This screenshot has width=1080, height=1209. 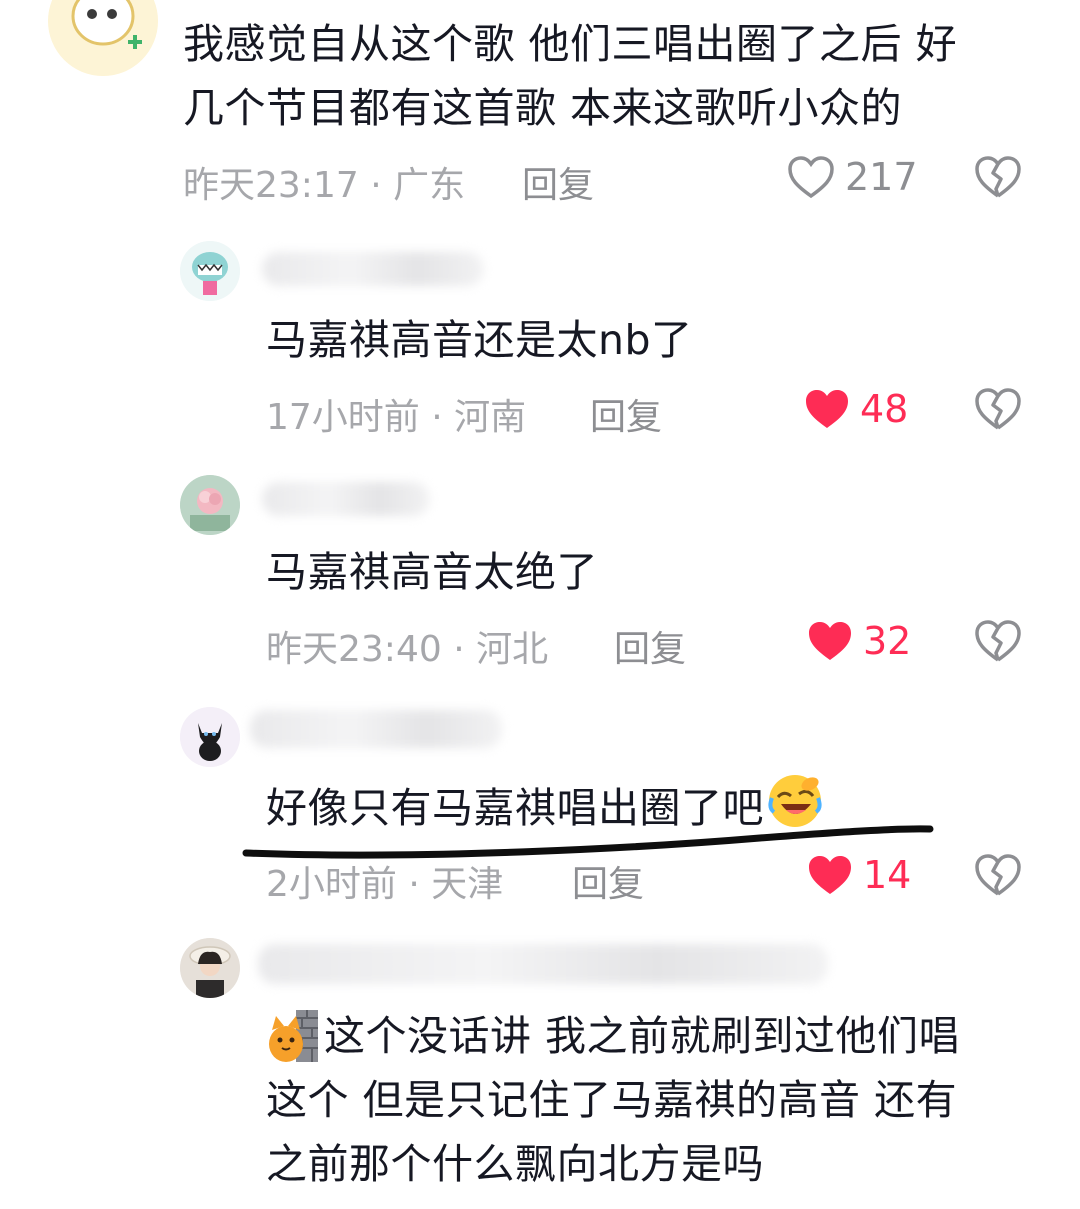 What do you see at coordinates (613, 76) in the screenshot?
I see `comment-text: 我感觉自从这个歌 他们三唱出圈了之后 好 几个节目都有这首歌 本来这歌听小众的` at bounding box center [613, 76].